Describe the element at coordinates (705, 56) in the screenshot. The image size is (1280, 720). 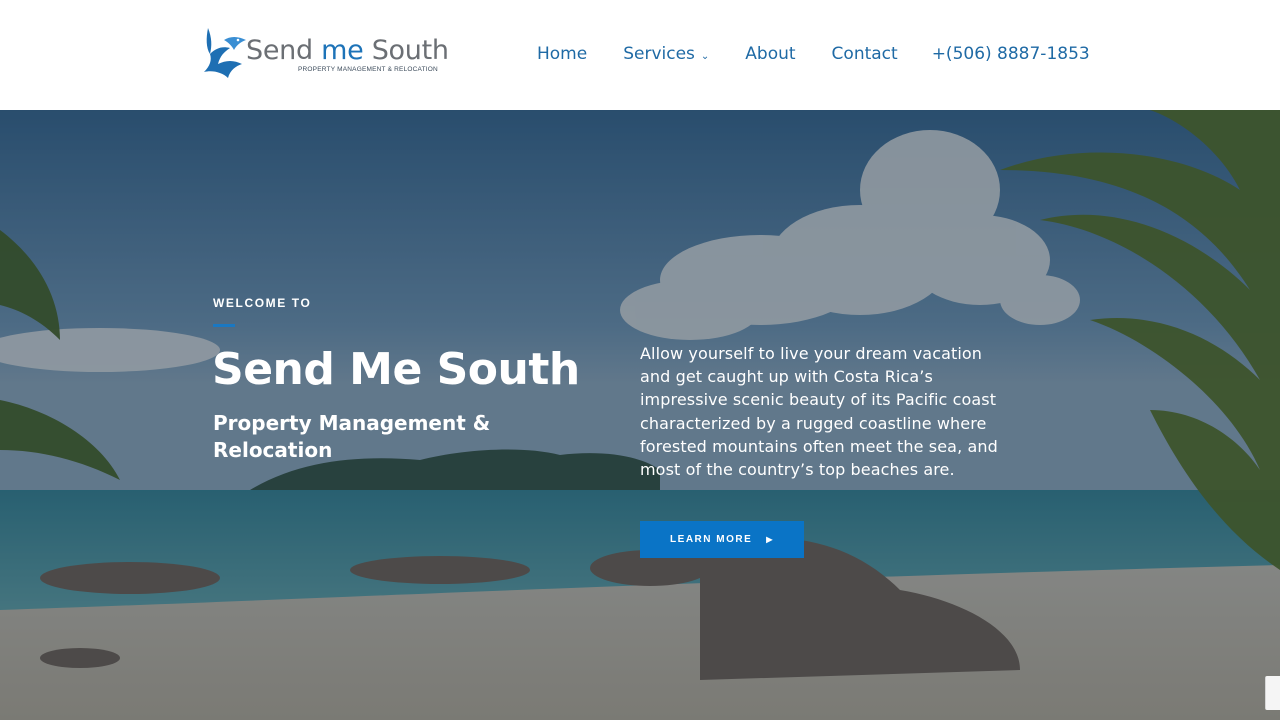
I see `chevron-down-icon: ⌄` at that location.